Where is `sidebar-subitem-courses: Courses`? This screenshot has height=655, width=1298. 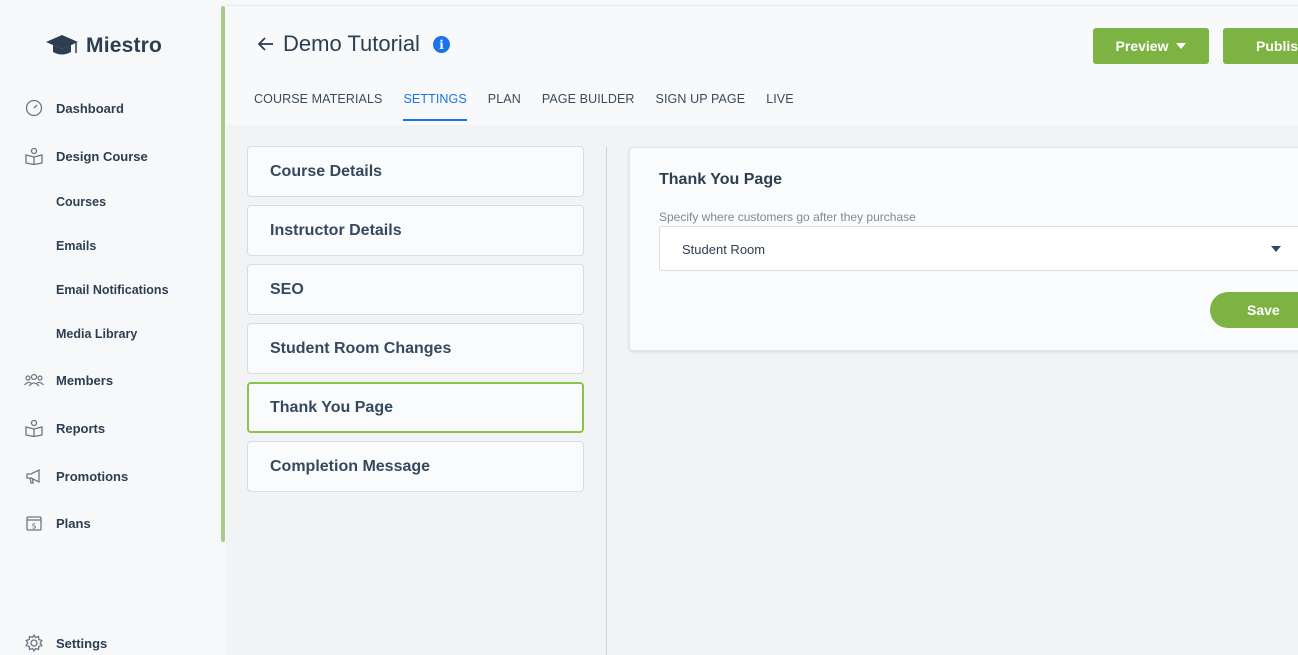 sidebar-subitem-courses: Courses is located at coordinates (81, 202).